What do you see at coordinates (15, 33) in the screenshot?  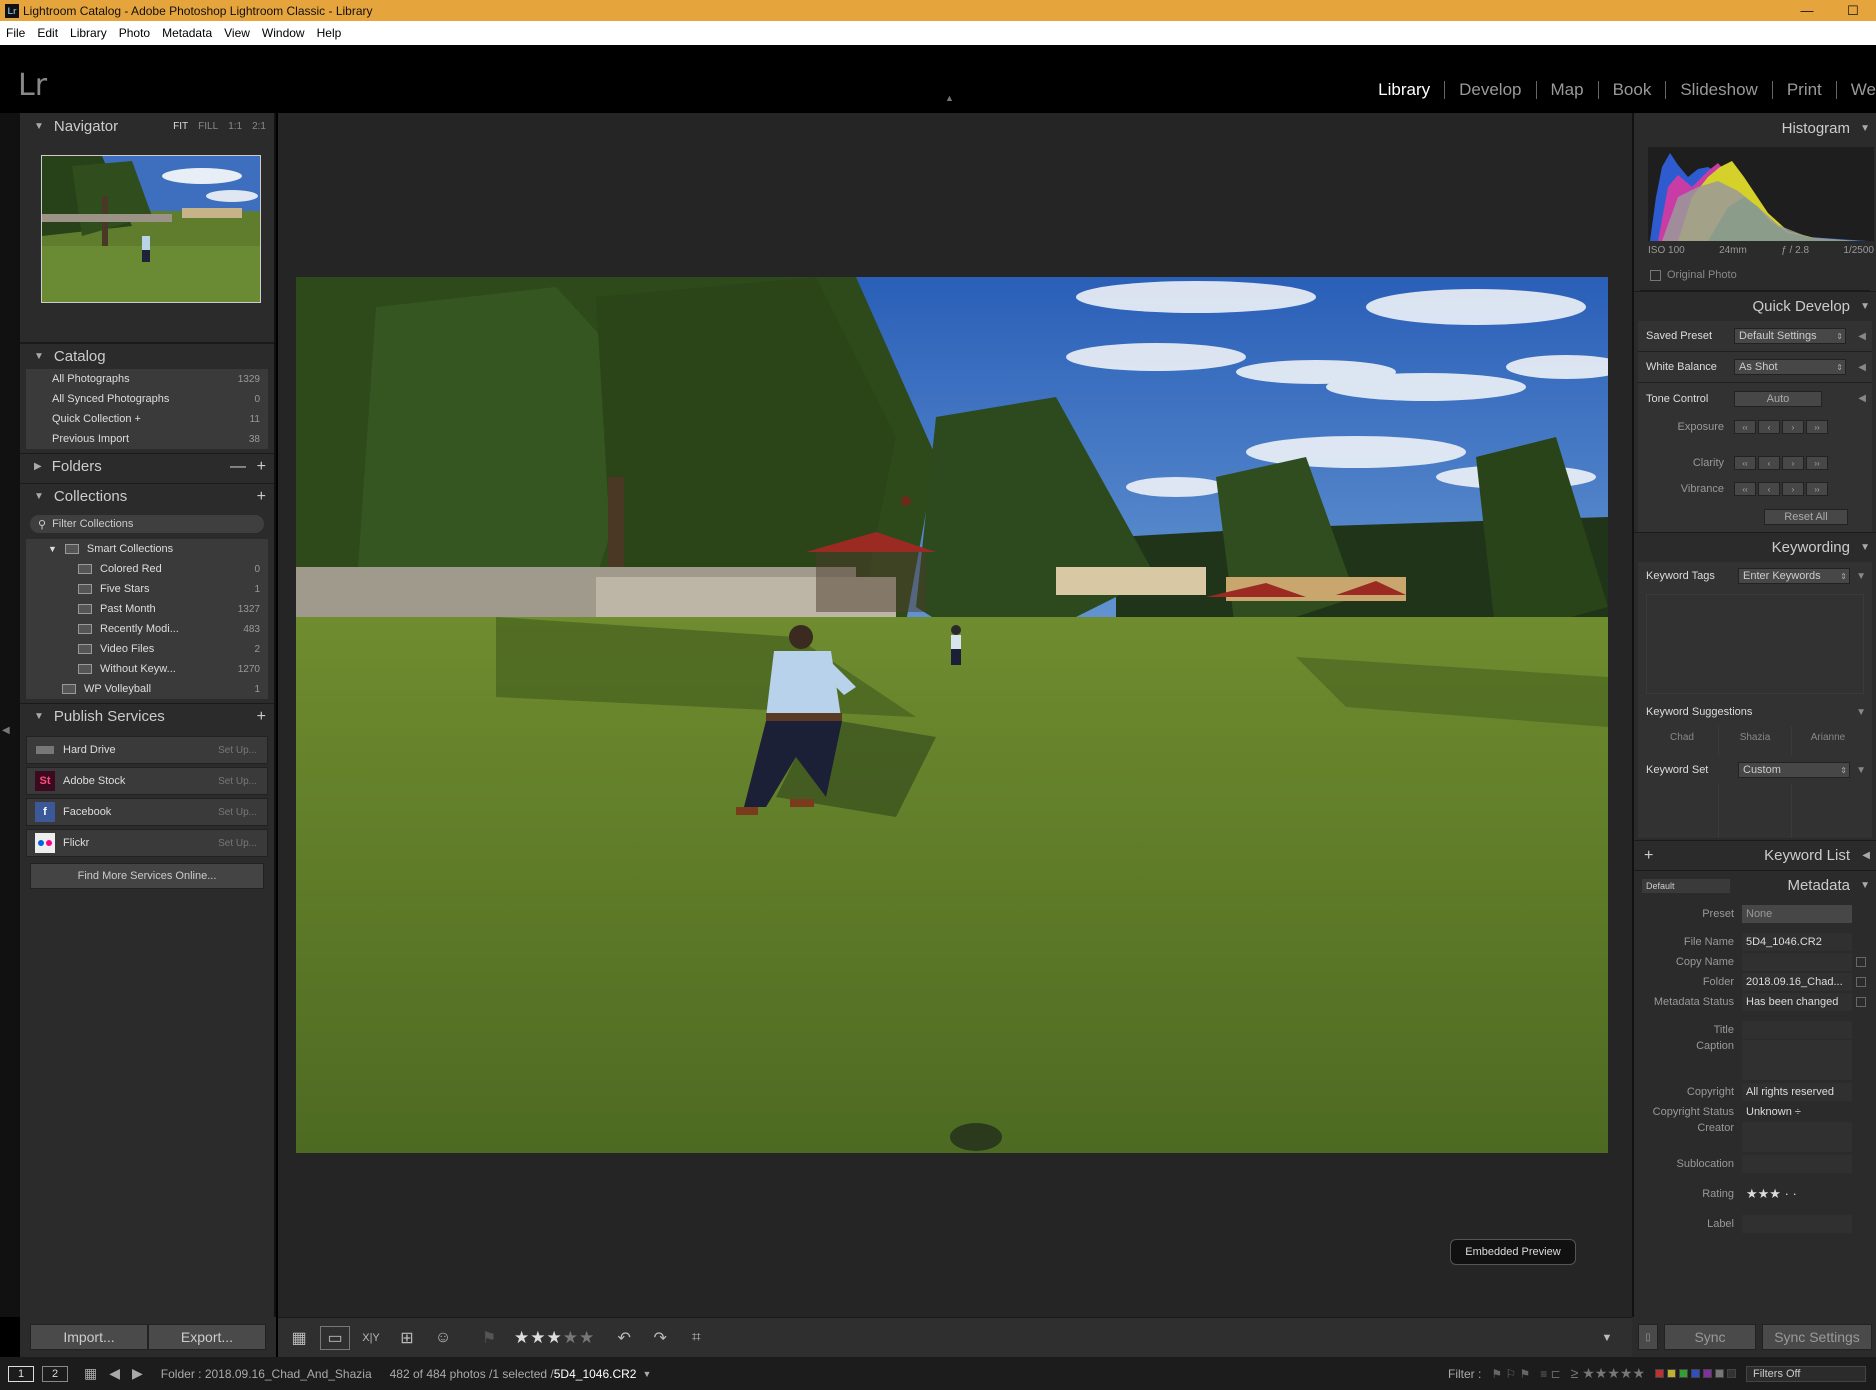 I see `menu-file: File` at bounding box center [15, 33].